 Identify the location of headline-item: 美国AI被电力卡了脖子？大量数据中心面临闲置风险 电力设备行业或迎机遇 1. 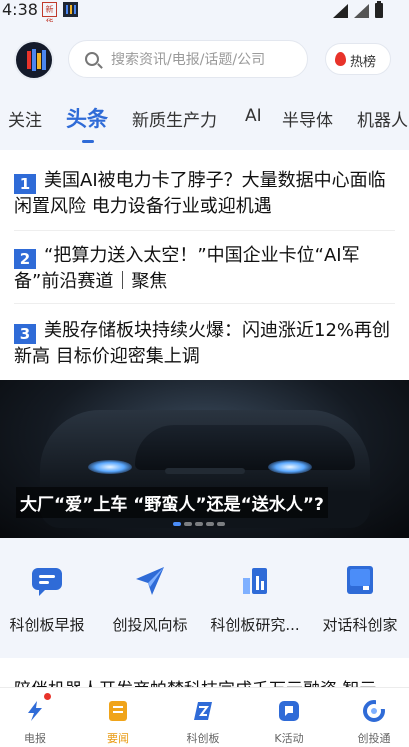
(206, 203).